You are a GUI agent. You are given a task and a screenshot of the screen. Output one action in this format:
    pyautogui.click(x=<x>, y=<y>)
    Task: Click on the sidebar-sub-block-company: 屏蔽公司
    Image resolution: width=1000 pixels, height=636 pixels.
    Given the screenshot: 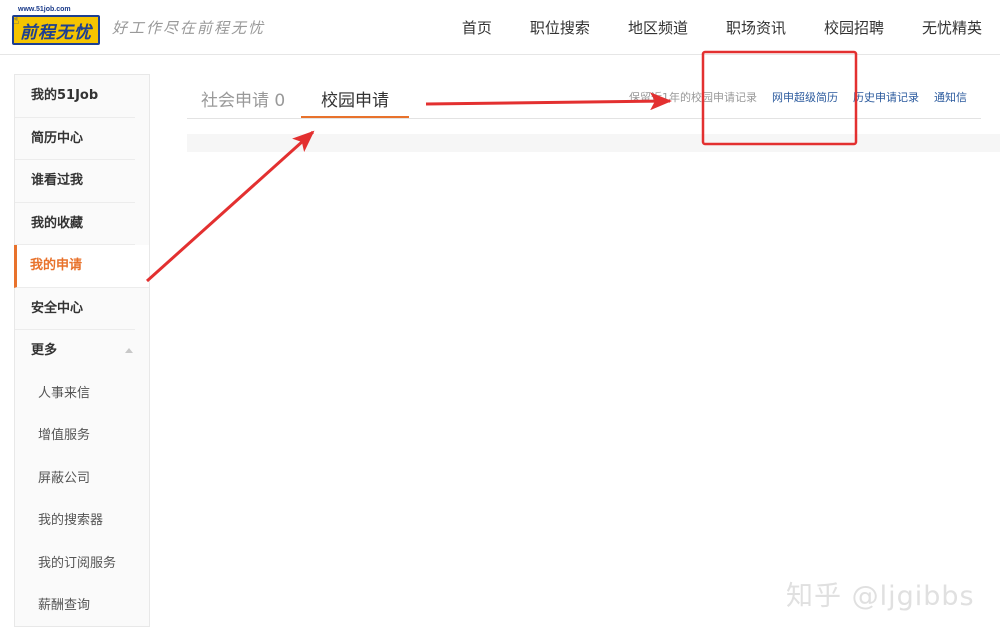 What is the action you would take?
    pyautogui.click(x=82, y=479)
    